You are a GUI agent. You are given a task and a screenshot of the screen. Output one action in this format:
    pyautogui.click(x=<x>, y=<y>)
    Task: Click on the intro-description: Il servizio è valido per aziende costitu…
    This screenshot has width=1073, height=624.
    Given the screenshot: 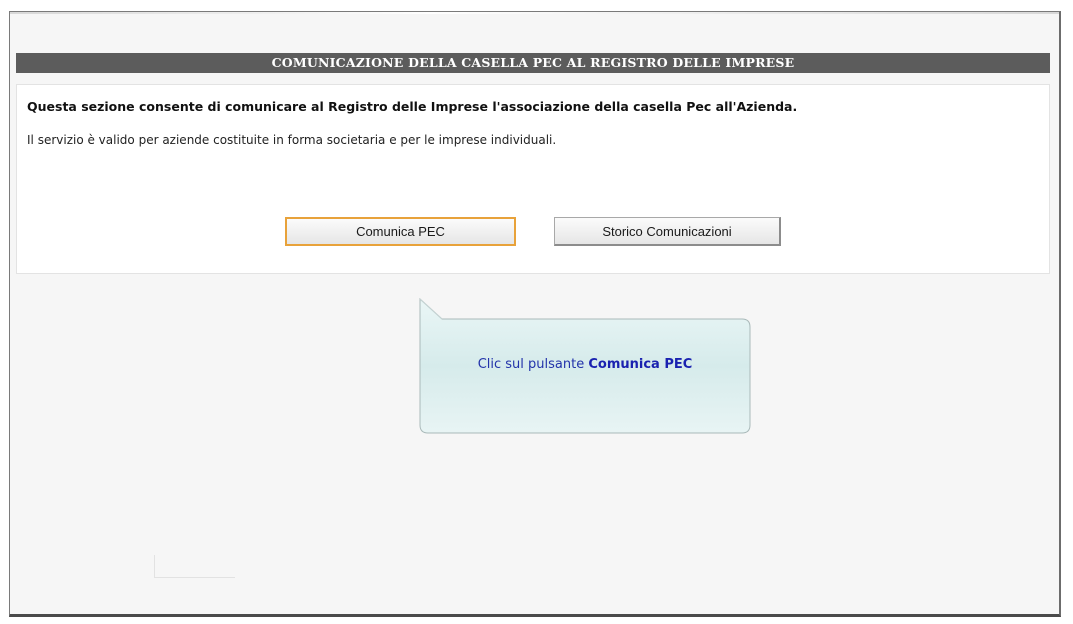 What is the action you would take?
    pyautogui.click(x=292, y=140)
    